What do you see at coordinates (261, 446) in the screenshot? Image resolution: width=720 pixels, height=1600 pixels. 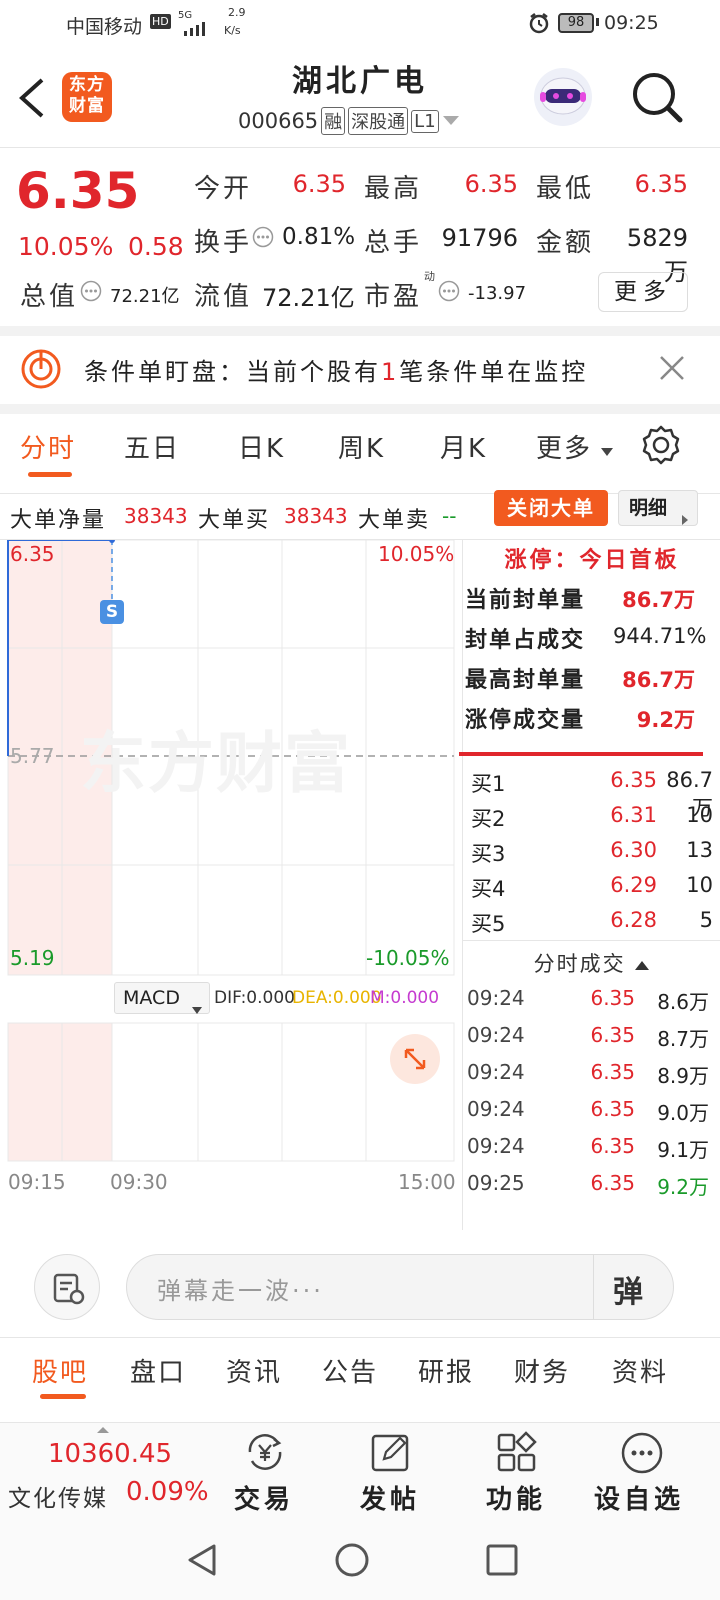 I see `tab-daily-k: 日K` at bounding box center [261, 446].